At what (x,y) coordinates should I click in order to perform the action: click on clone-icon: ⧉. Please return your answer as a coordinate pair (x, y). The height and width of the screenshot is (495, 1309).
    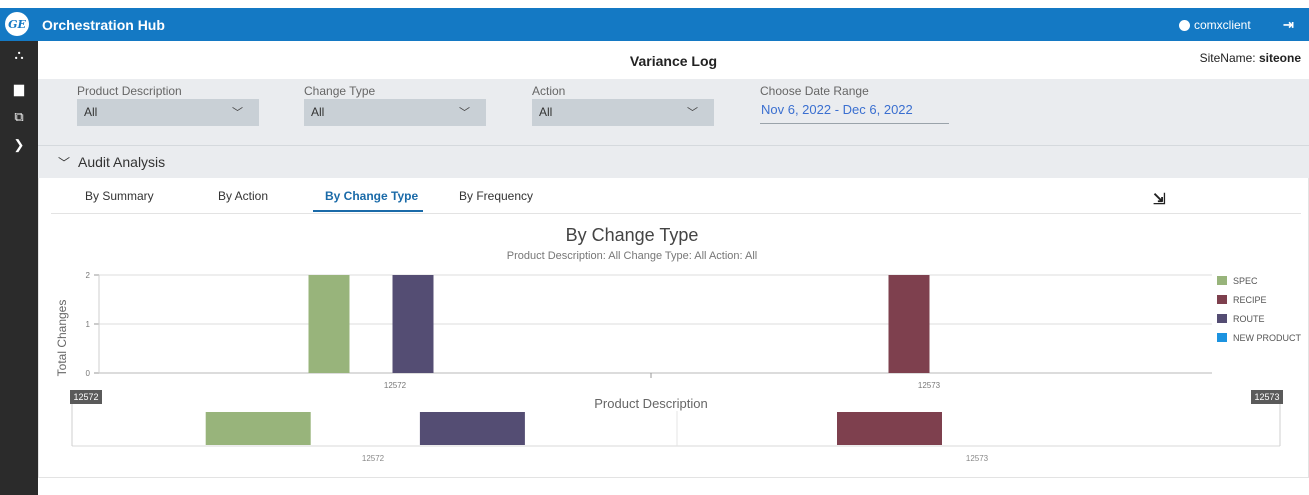
    Looking at the image, I should click on (19, 116).